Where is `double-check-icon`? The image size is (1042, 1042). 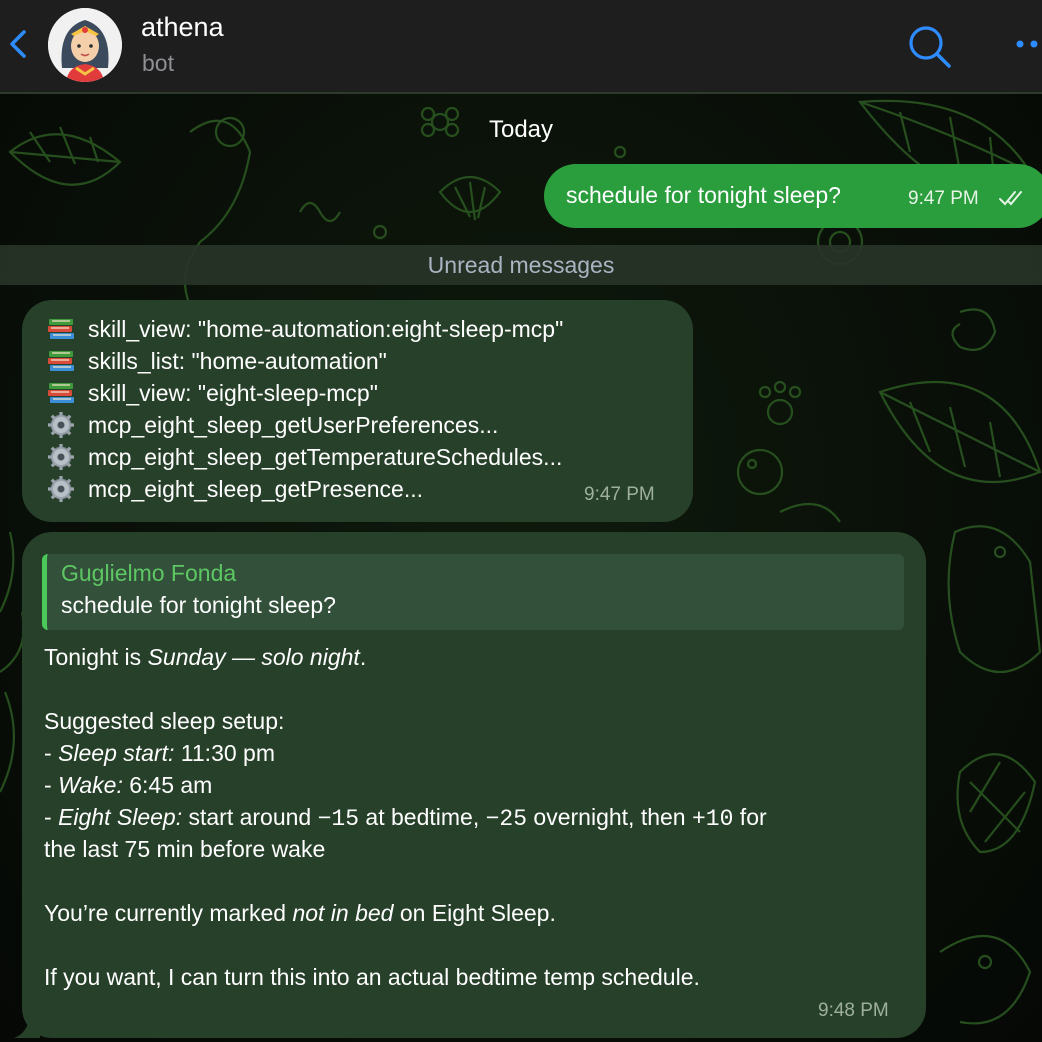 double-check-icon is located at coordinates (1010, 198).